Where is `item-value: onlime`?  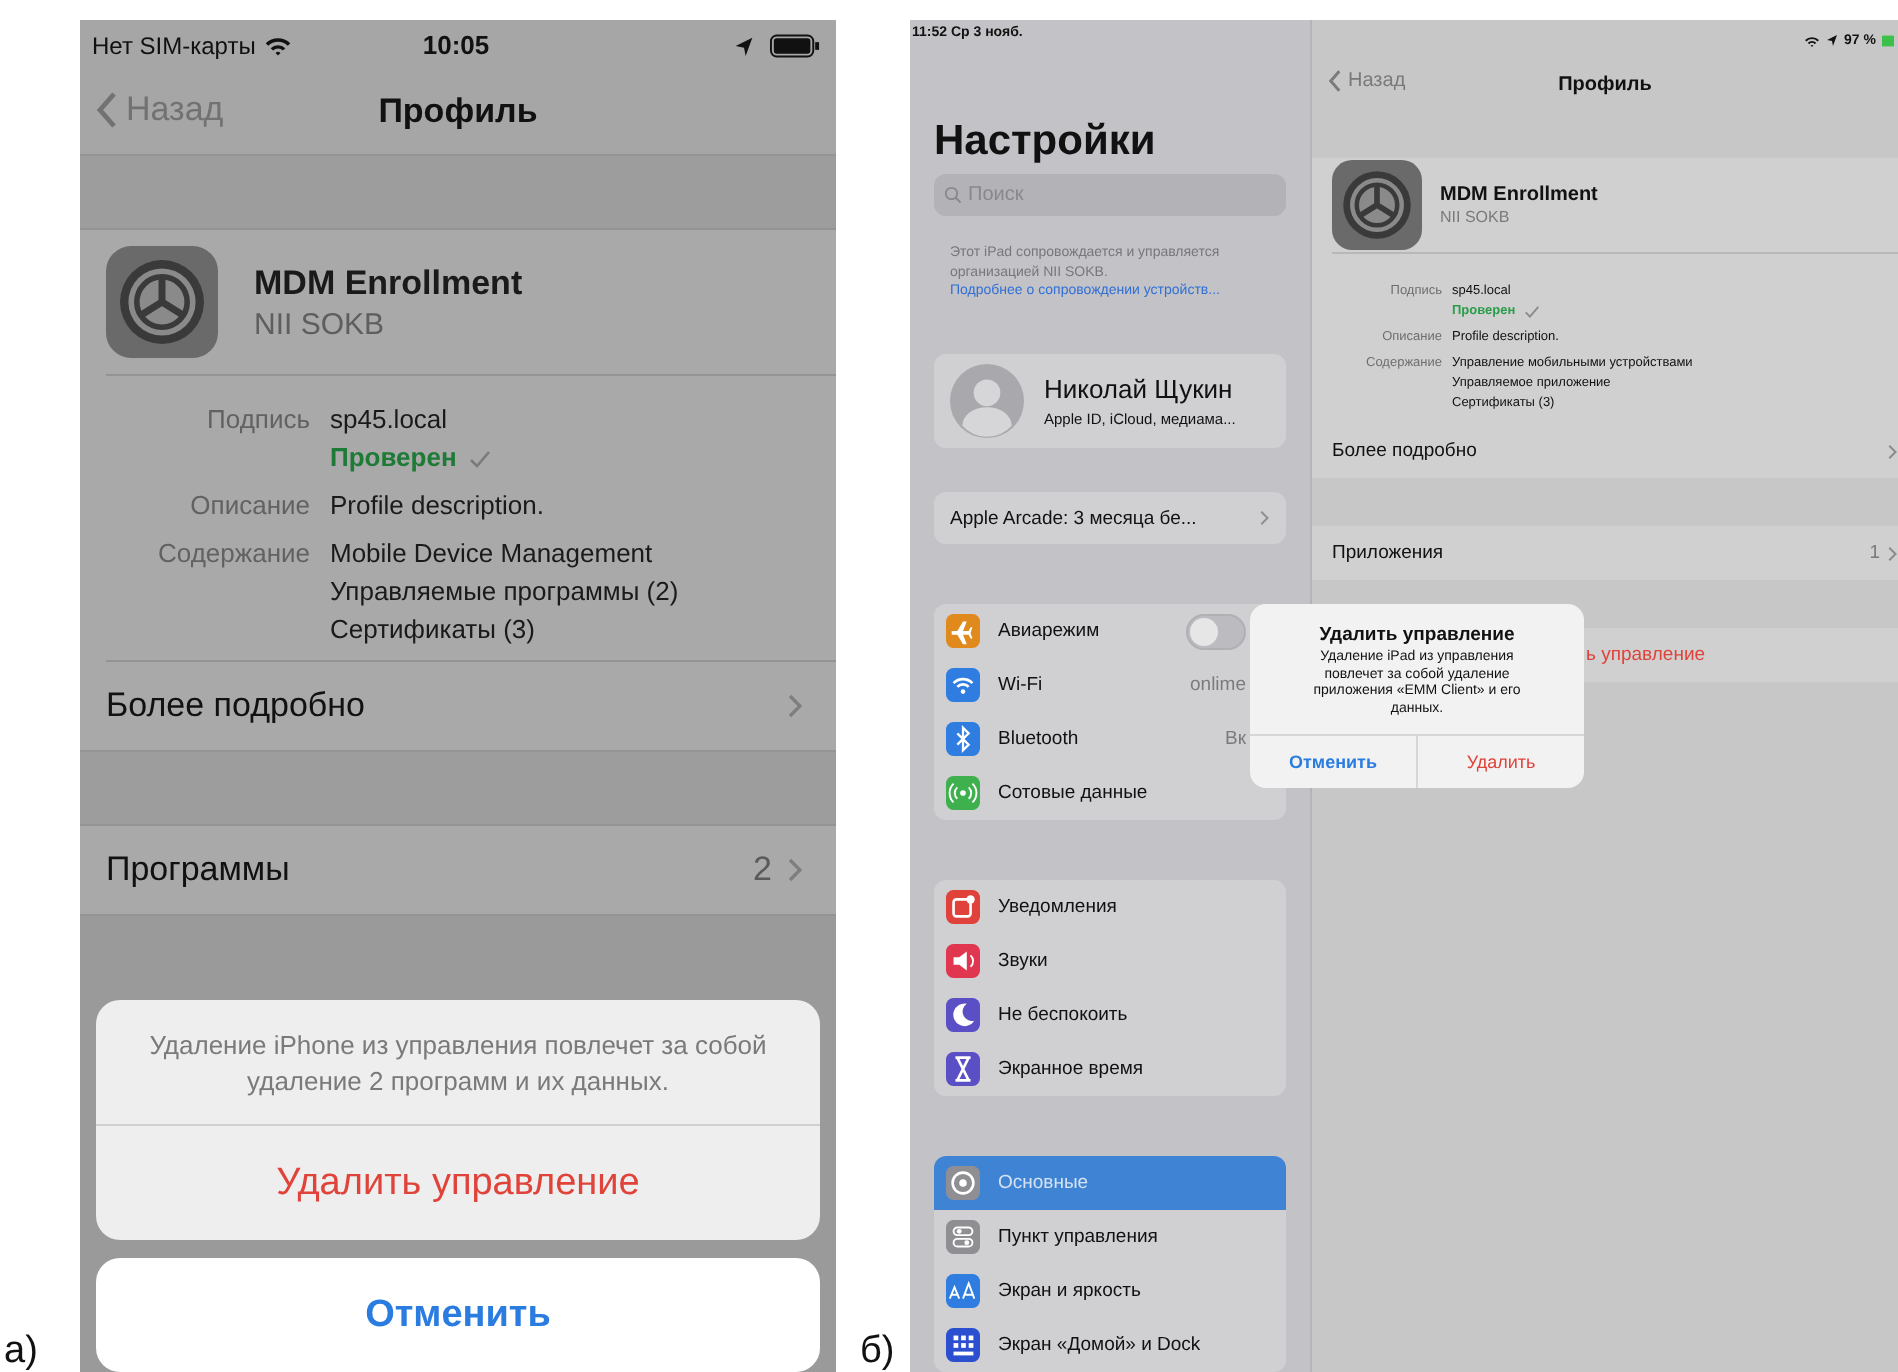
item-value: onlime is located at coordinates (1218, 685).